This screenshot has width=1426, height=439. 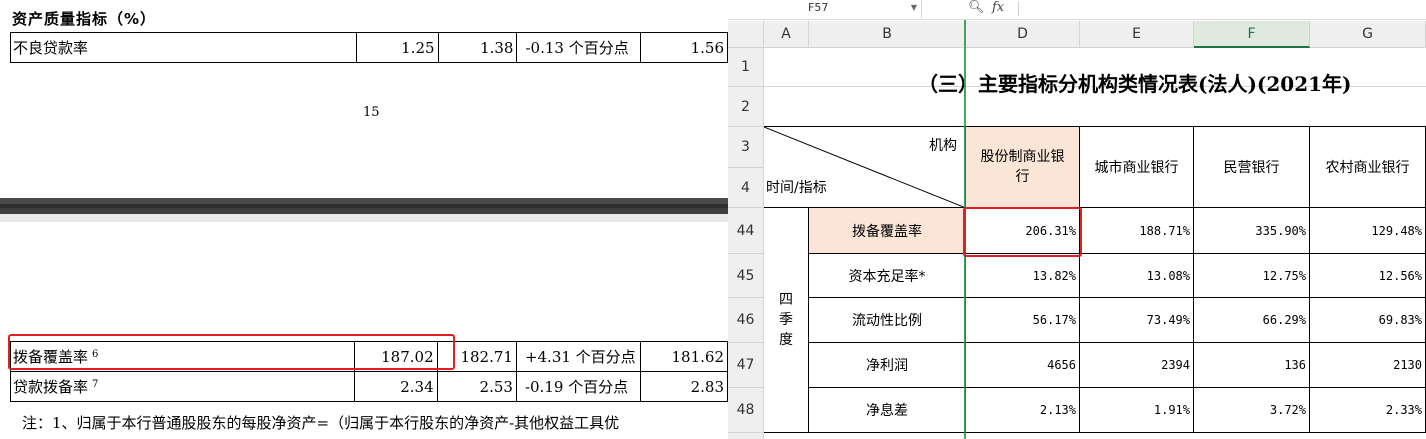 What do you see at coordinates (746, 320) in the screenshot?
I see `row-header-46: 46` at bounding box center [746, 320].